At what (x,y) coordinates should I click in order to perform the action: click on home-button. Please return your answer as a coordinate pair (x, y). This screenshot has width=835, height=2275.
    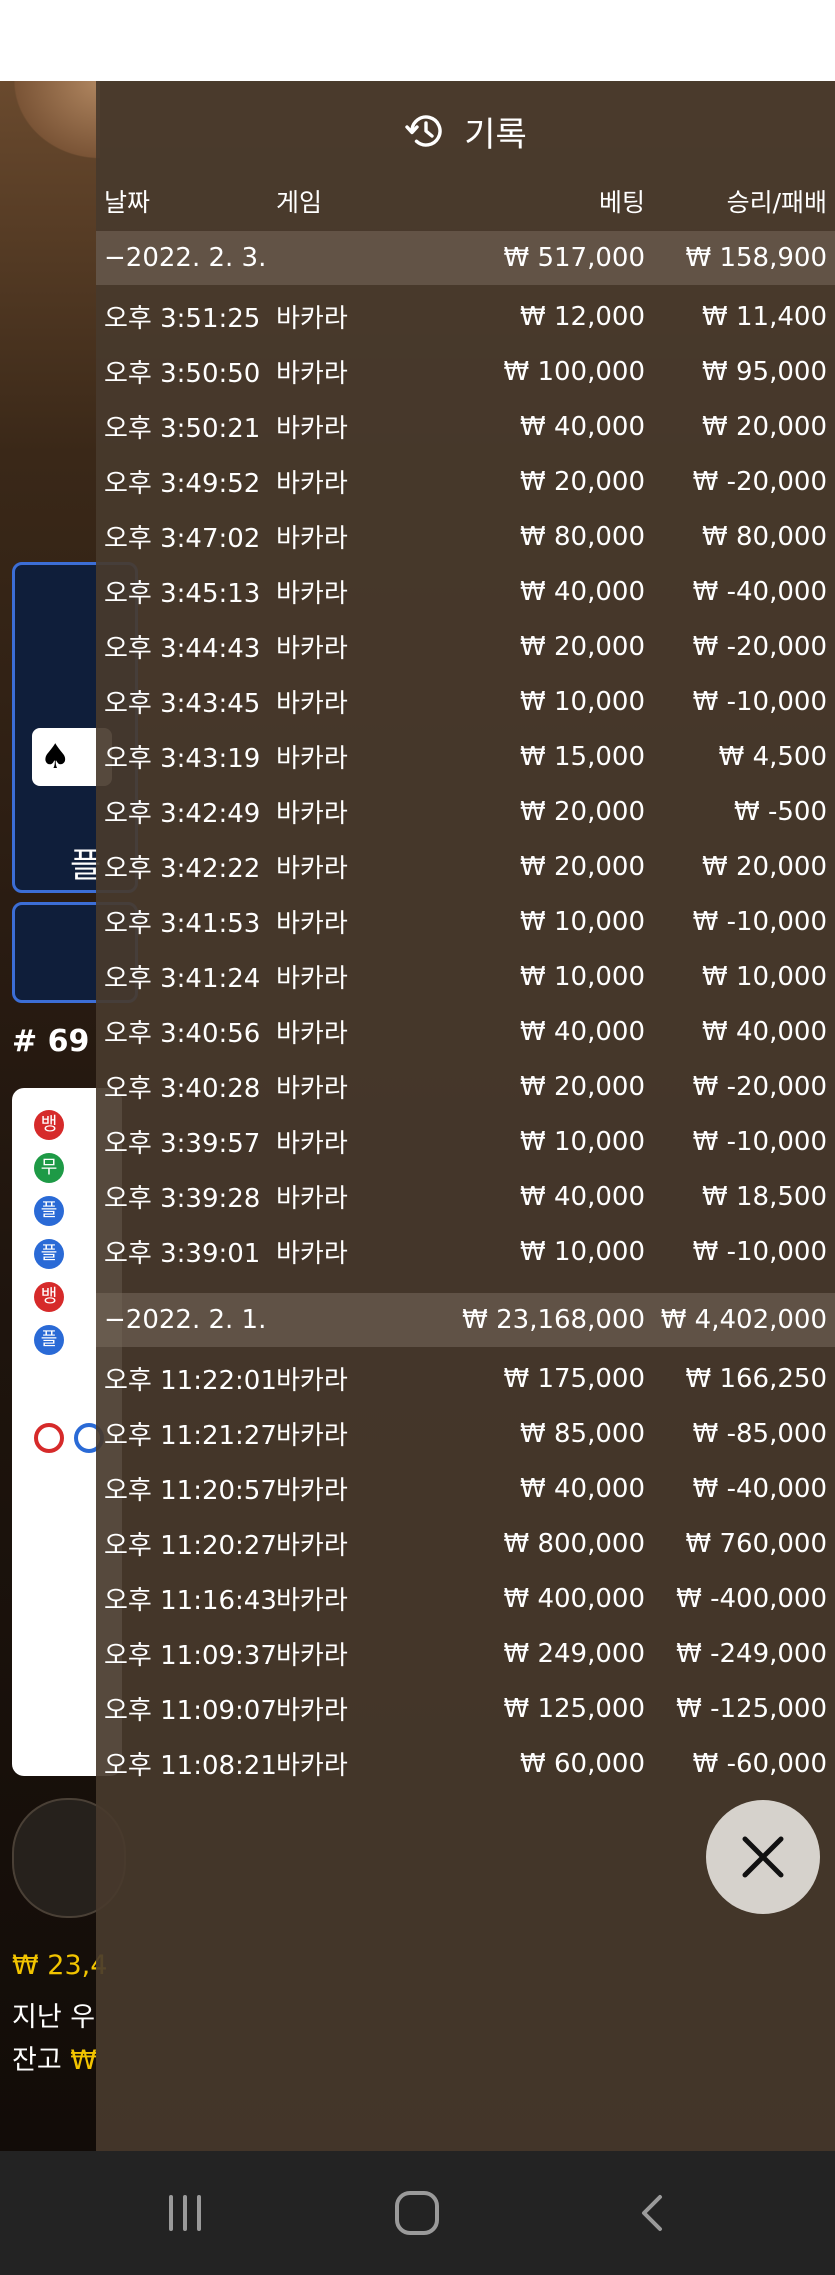
    Looking at the image, I should click on (417, 2213).